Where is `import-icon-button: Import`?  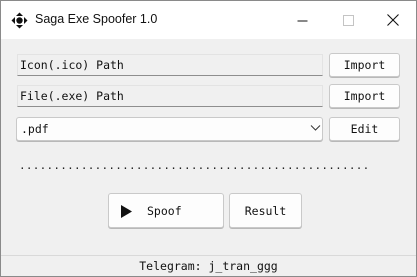 import-icon-button: Import is located at coordinates (364, 65).